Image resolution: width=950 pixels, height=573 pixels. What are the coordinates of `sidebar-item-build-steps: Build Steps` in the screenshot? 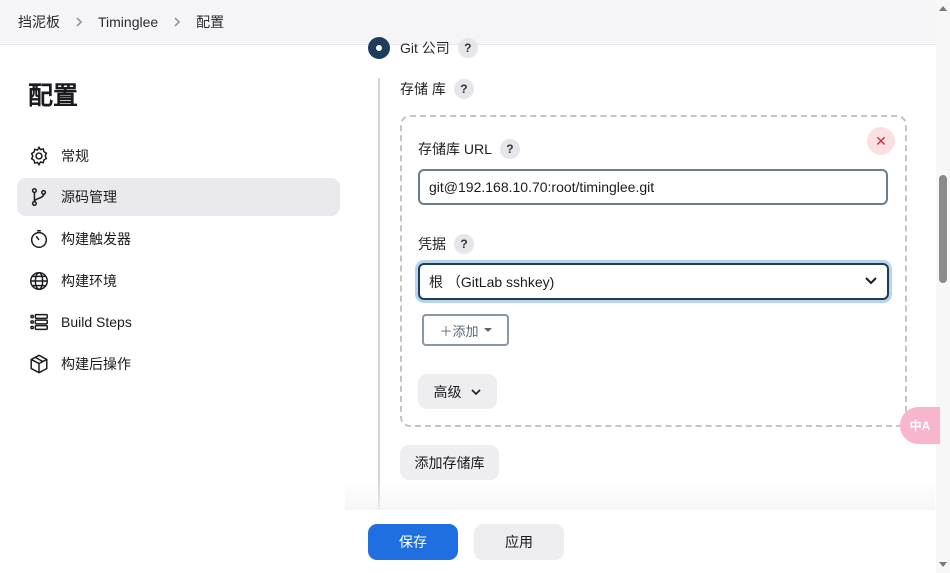 It's located at (178, 322).